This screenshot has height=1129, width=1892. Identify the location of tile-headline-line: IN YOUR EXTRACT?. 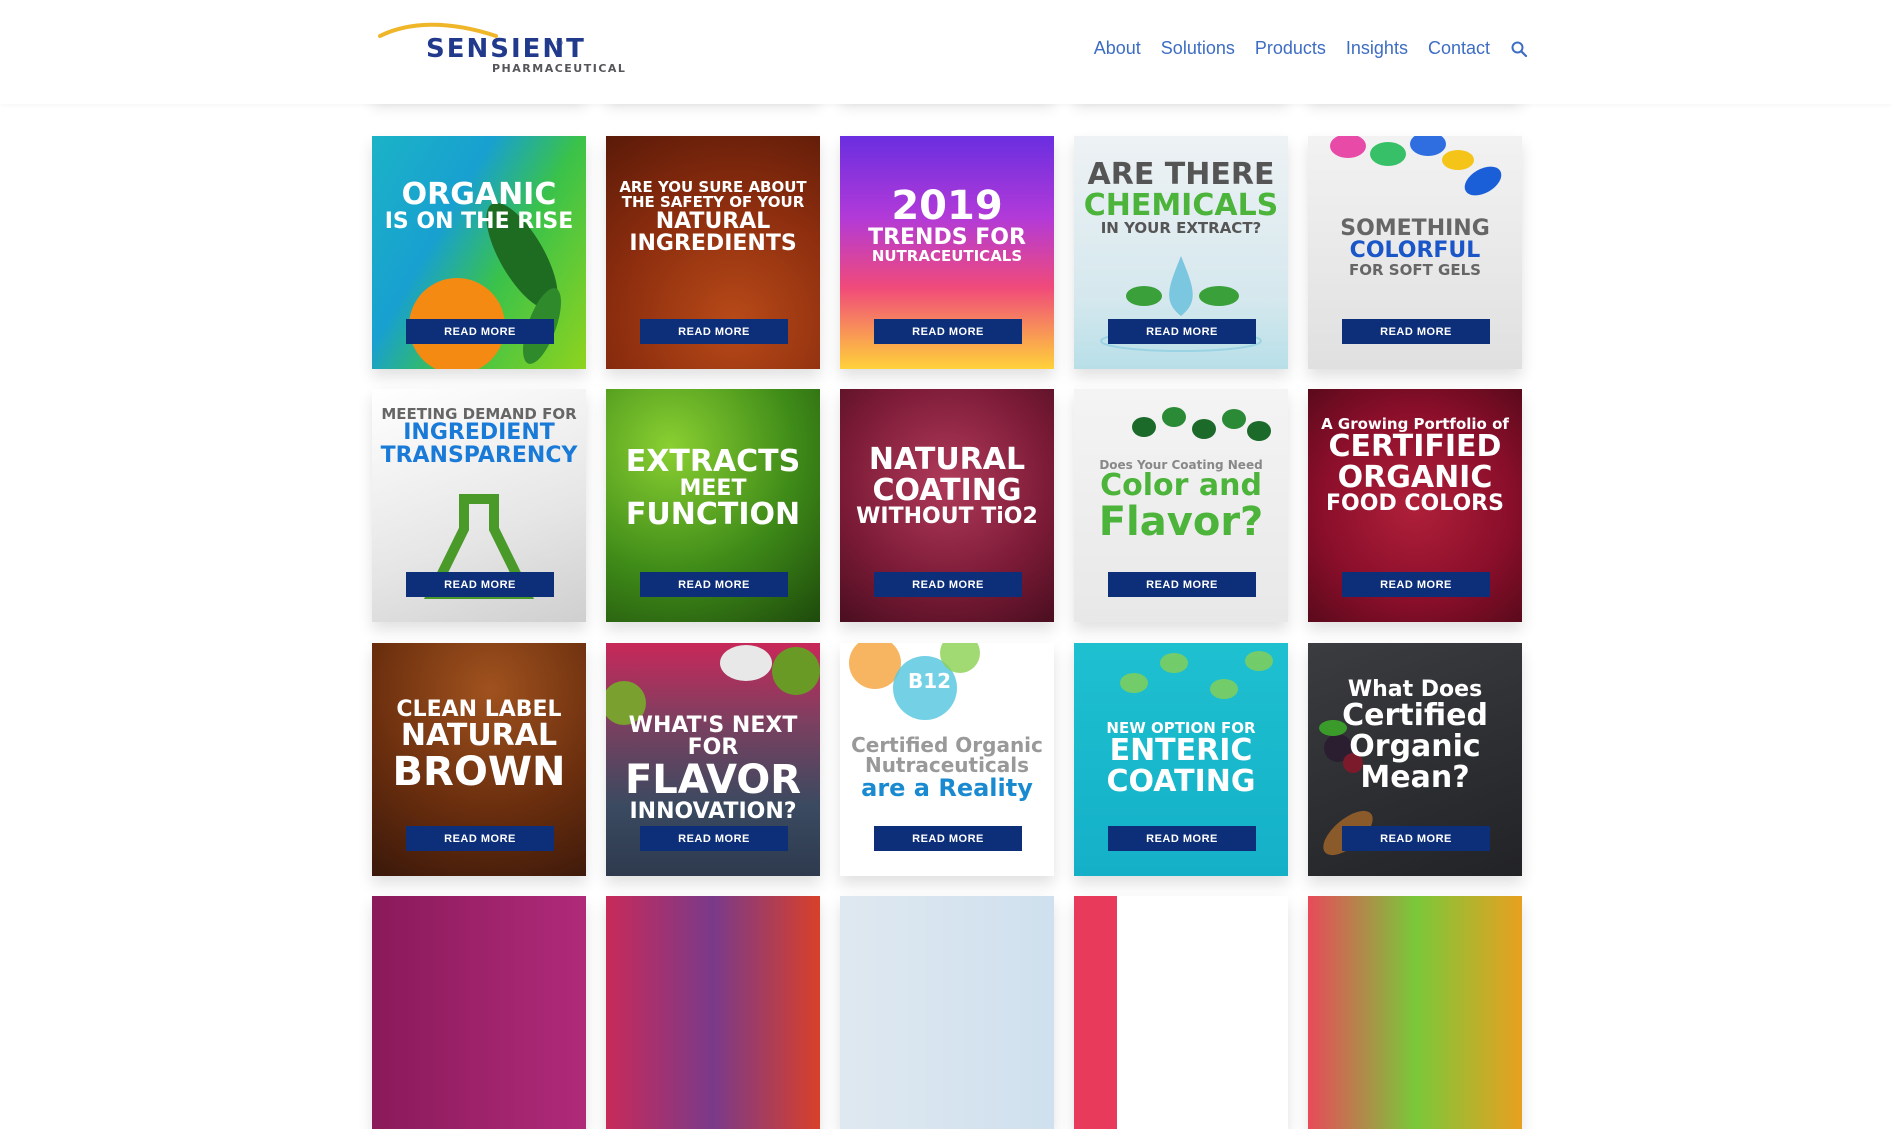
(1181, 228).